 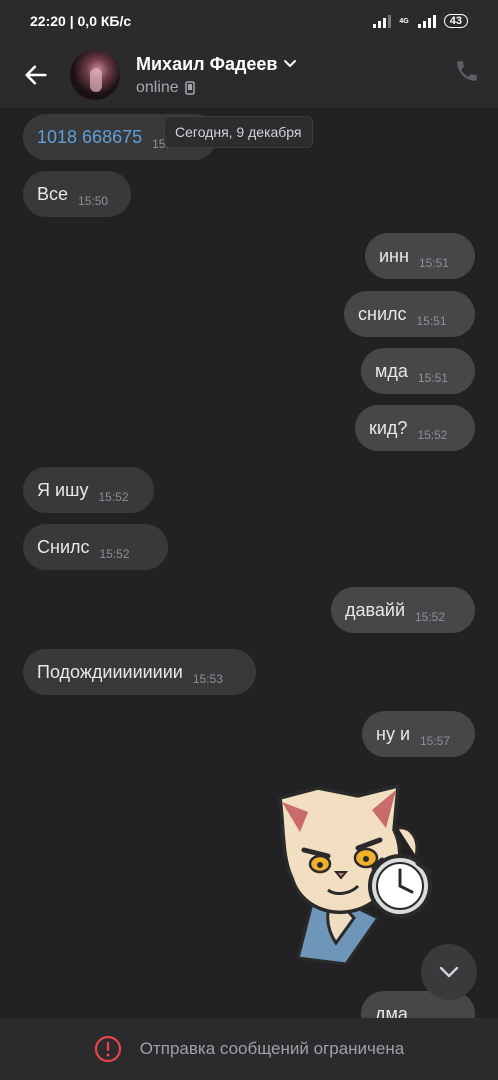 I want to click on message-text: дма, so click(x=391, y=1011).